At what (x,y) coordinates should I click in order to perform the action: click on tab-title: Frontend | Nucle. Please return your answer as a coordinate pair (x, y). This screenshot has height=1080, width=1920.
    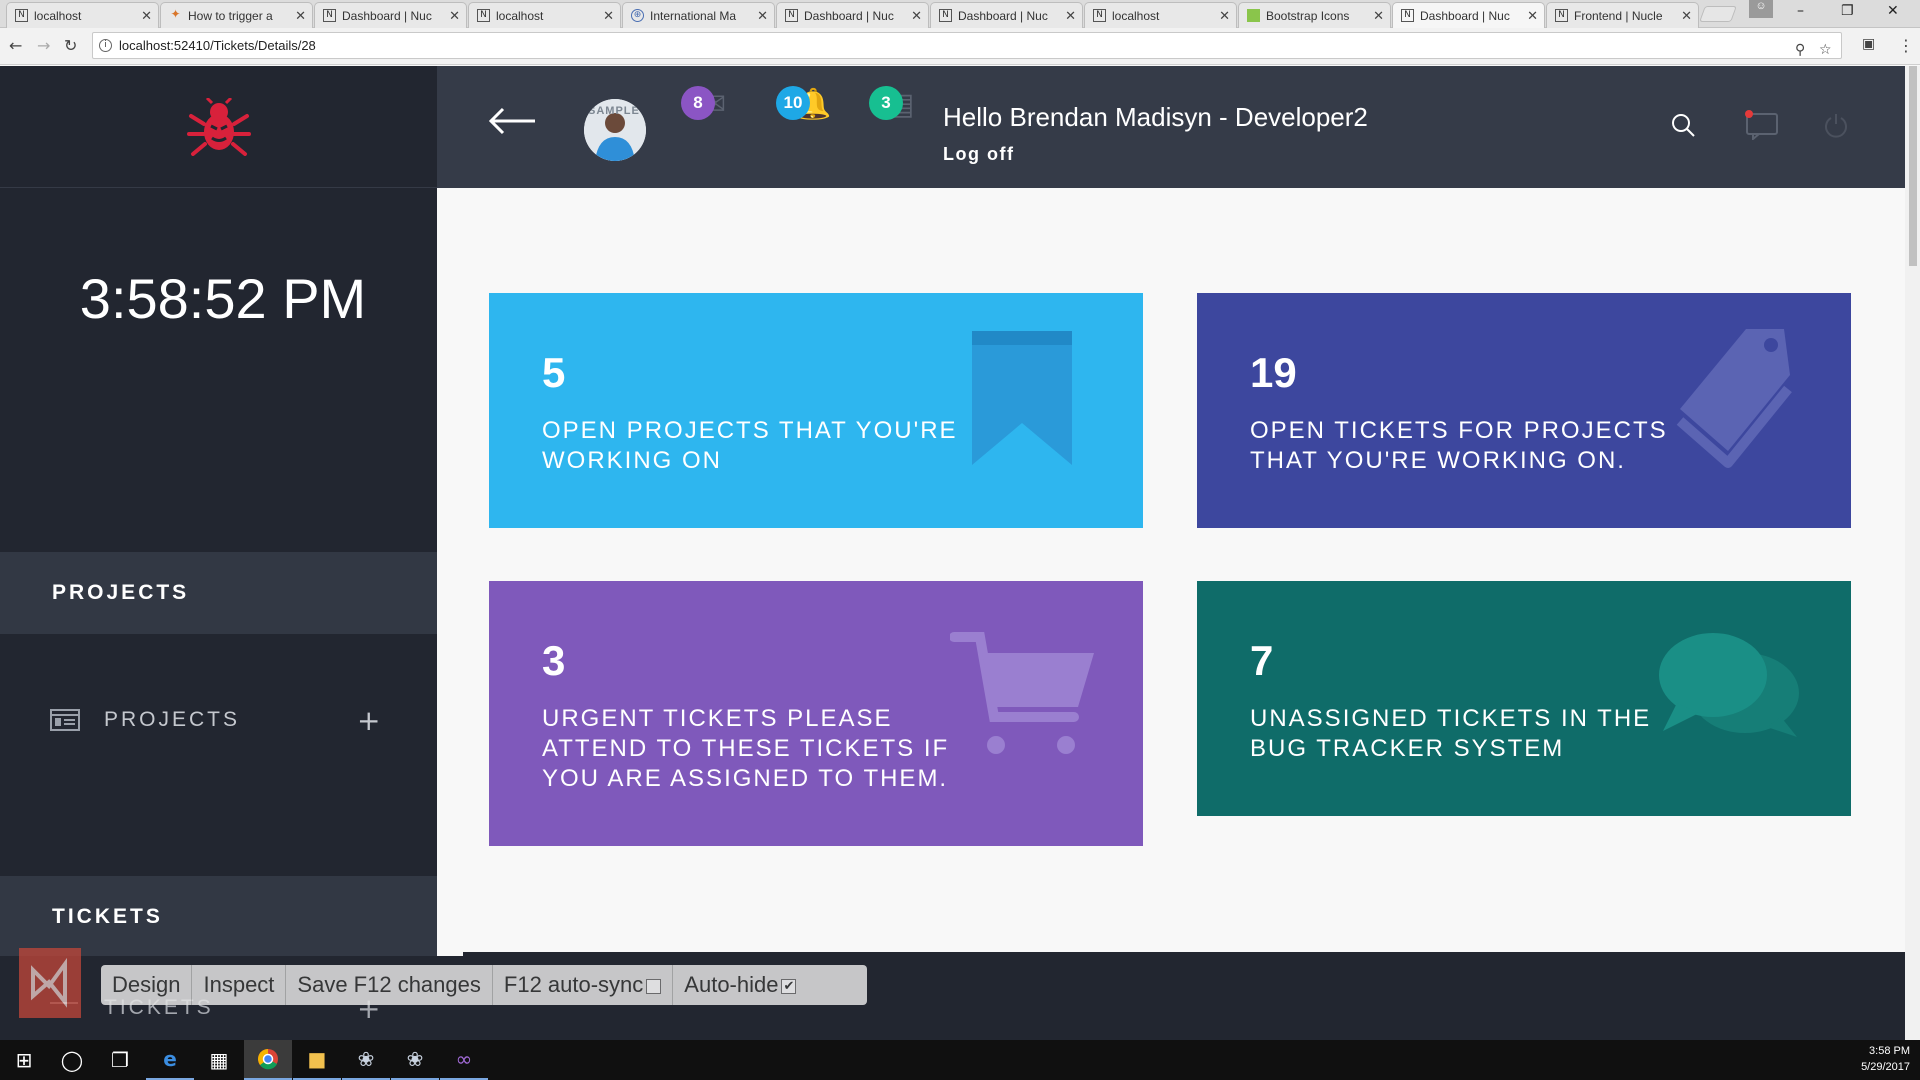
    Looking at the image, I should click on (1618, 15).